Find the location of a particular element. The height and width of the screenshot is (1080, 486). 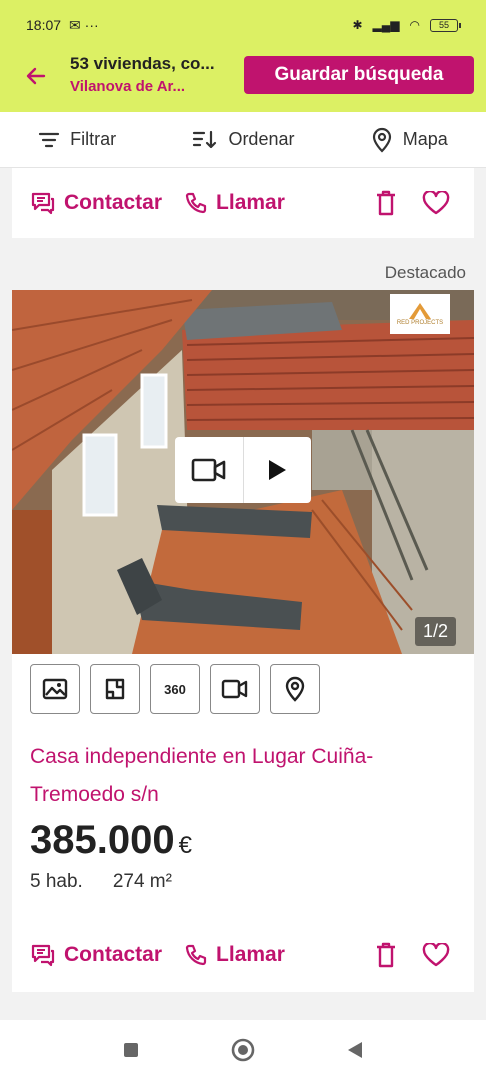

agency-logo: RED PROJECTS is located at coordinates (420, 314).